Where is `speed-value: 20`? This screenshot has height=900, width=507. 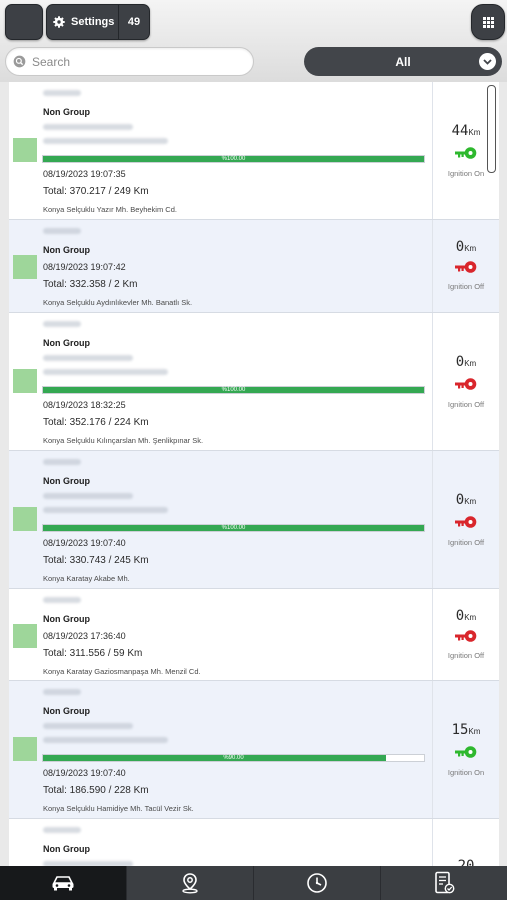
speed-value: 20 is located at coordinates (466, 862).